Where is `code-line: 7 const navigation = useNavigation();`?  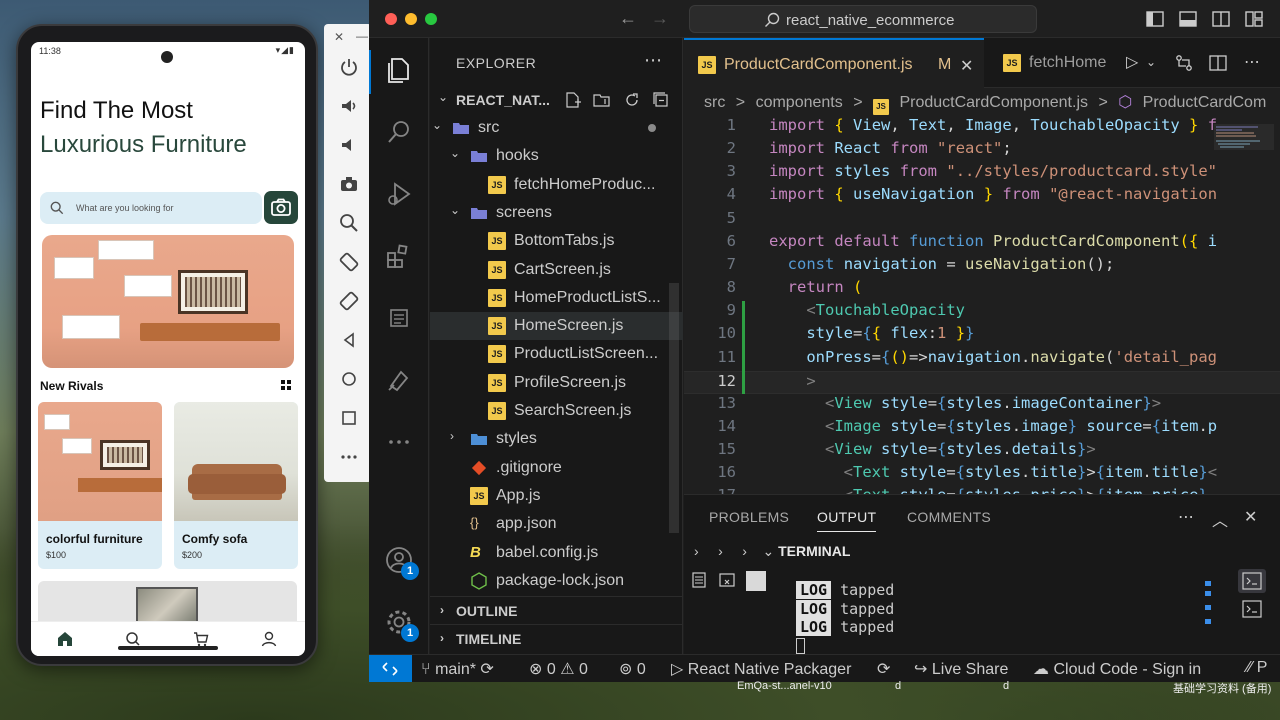 code-line: 7 const navigation = useNavigation(); is located at coordinates (982, 266).